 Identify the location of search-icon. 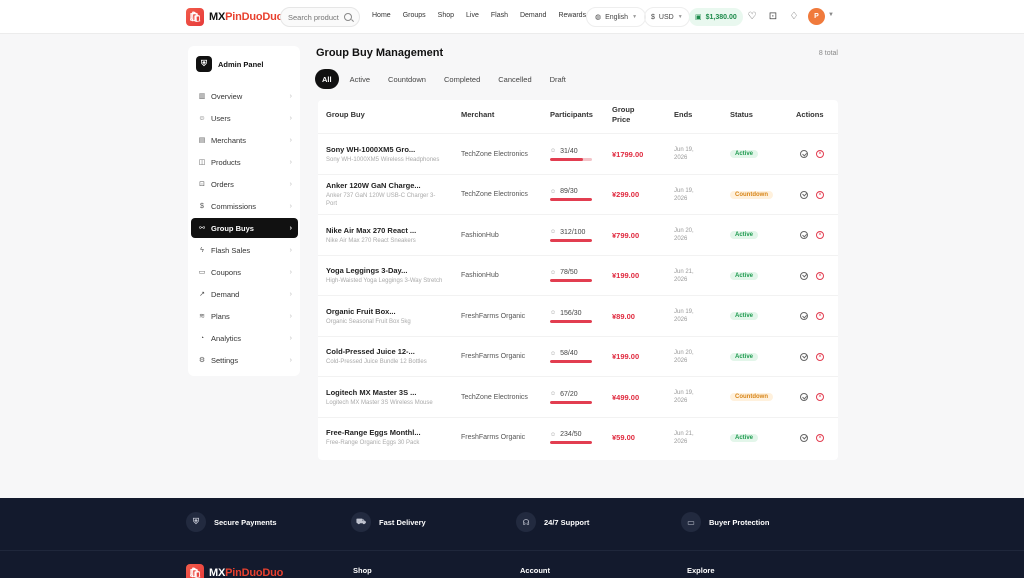
(348, 17).